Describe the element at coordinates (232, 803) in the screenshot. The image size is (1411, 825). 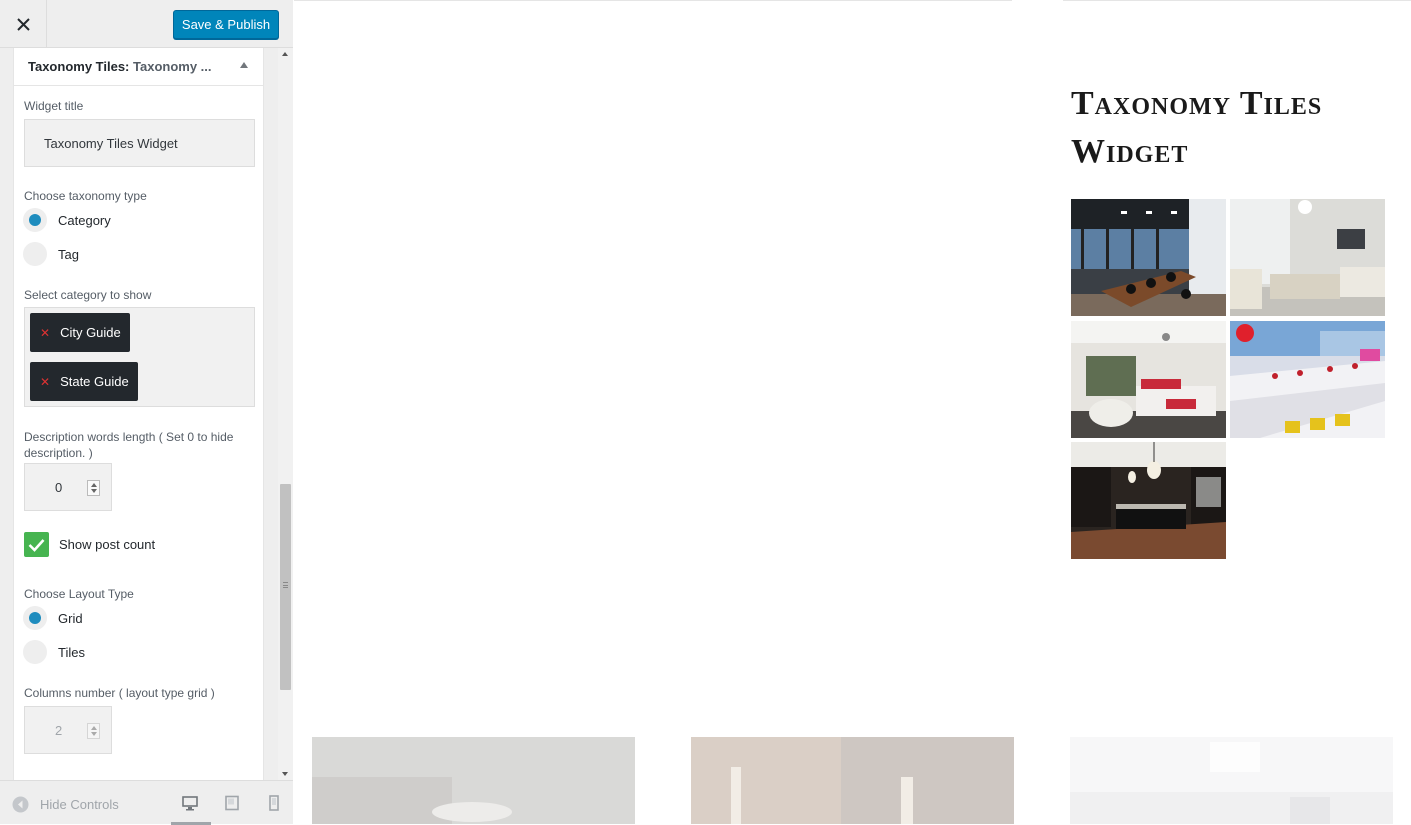
I see `tablet-preview-icon` at that location.